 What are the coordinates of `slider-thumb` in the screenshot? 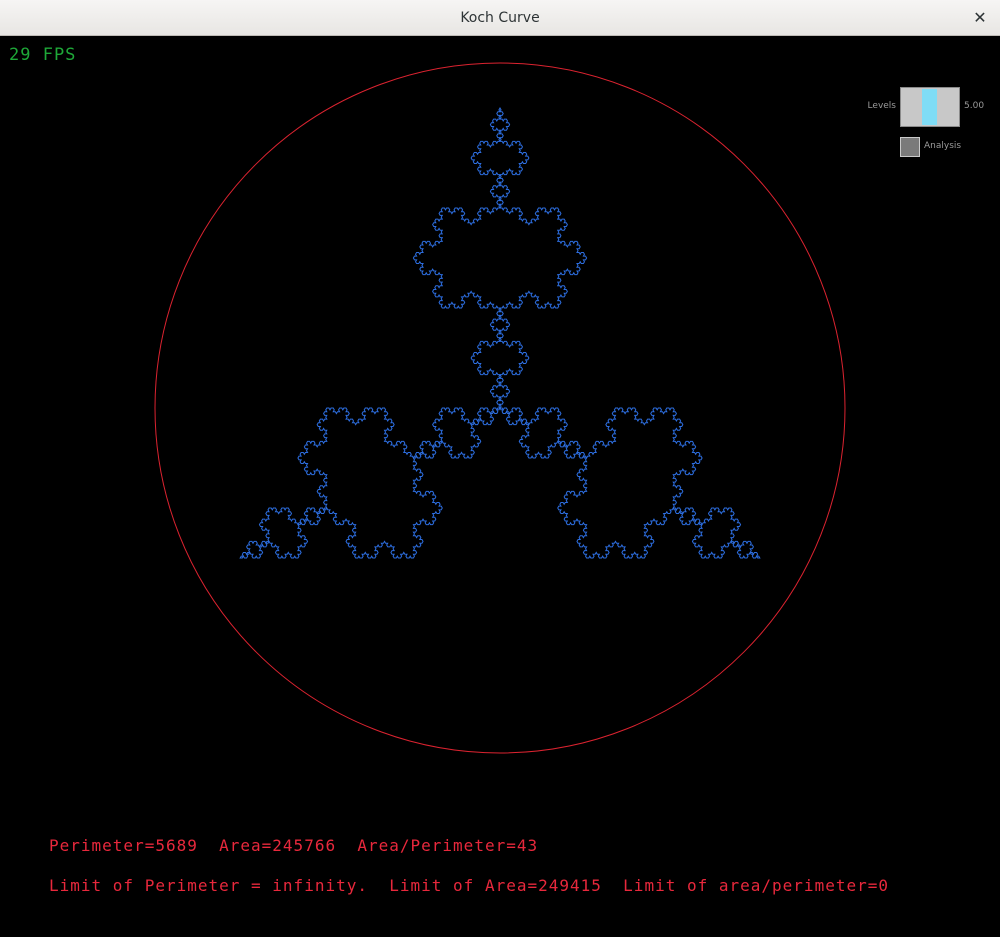 It's located at (929, 107).